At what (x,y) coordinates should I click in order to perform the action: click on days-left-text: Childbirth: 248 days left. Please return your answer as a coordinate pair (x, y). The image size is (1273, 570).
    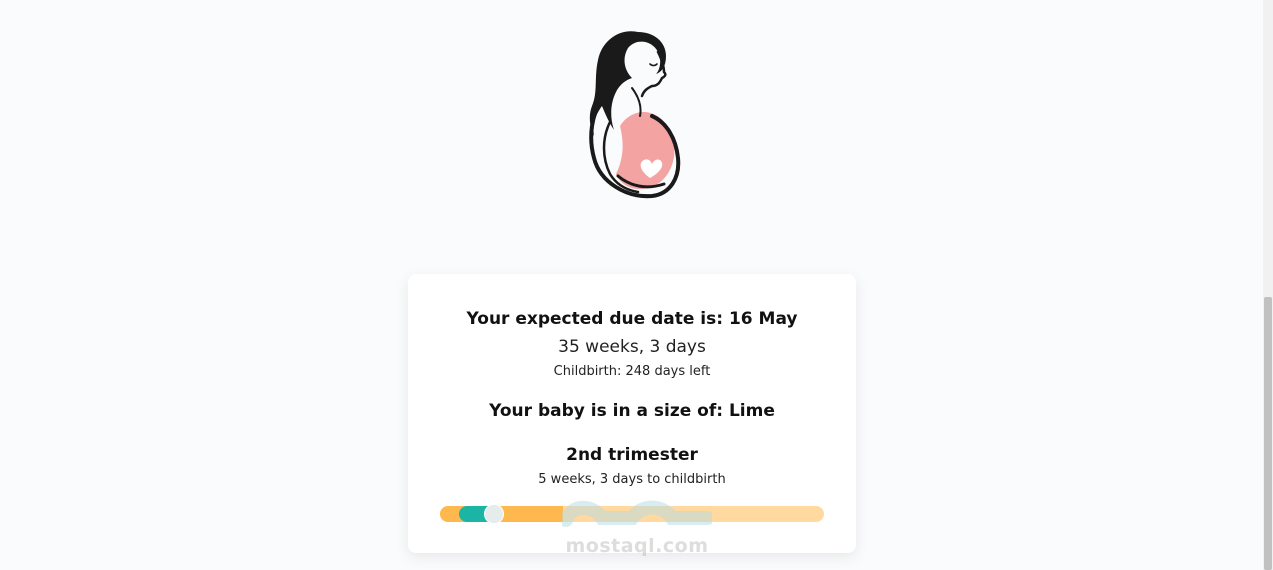
    Looking at the image, I should click on (632, 371).